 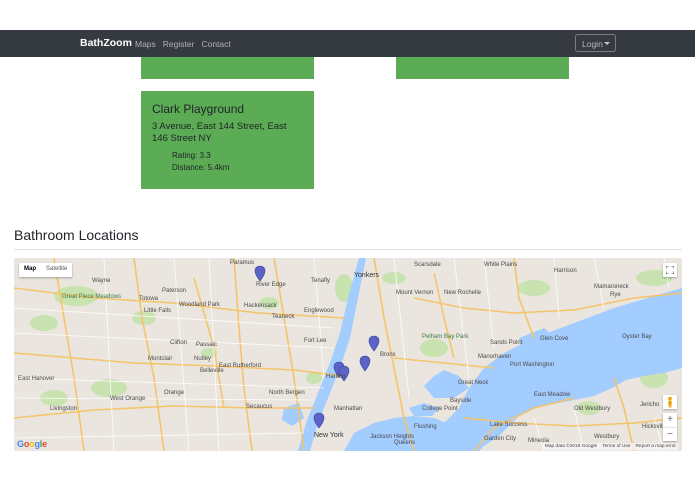 I want to click on street-view-pegman-button, so click(x=670, y=402).